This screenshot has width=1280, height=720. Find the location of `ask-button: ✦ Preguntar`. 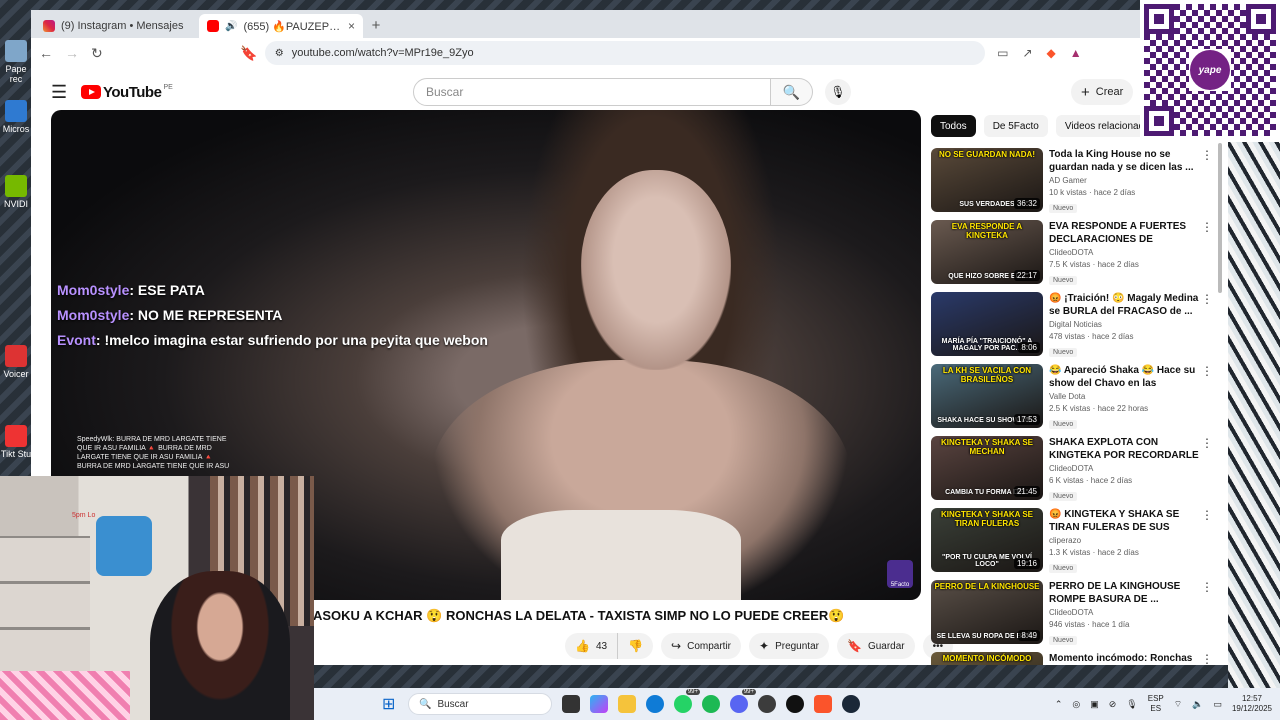

ask-button: ✦ Preguntar is located at coordinates (789, 646).